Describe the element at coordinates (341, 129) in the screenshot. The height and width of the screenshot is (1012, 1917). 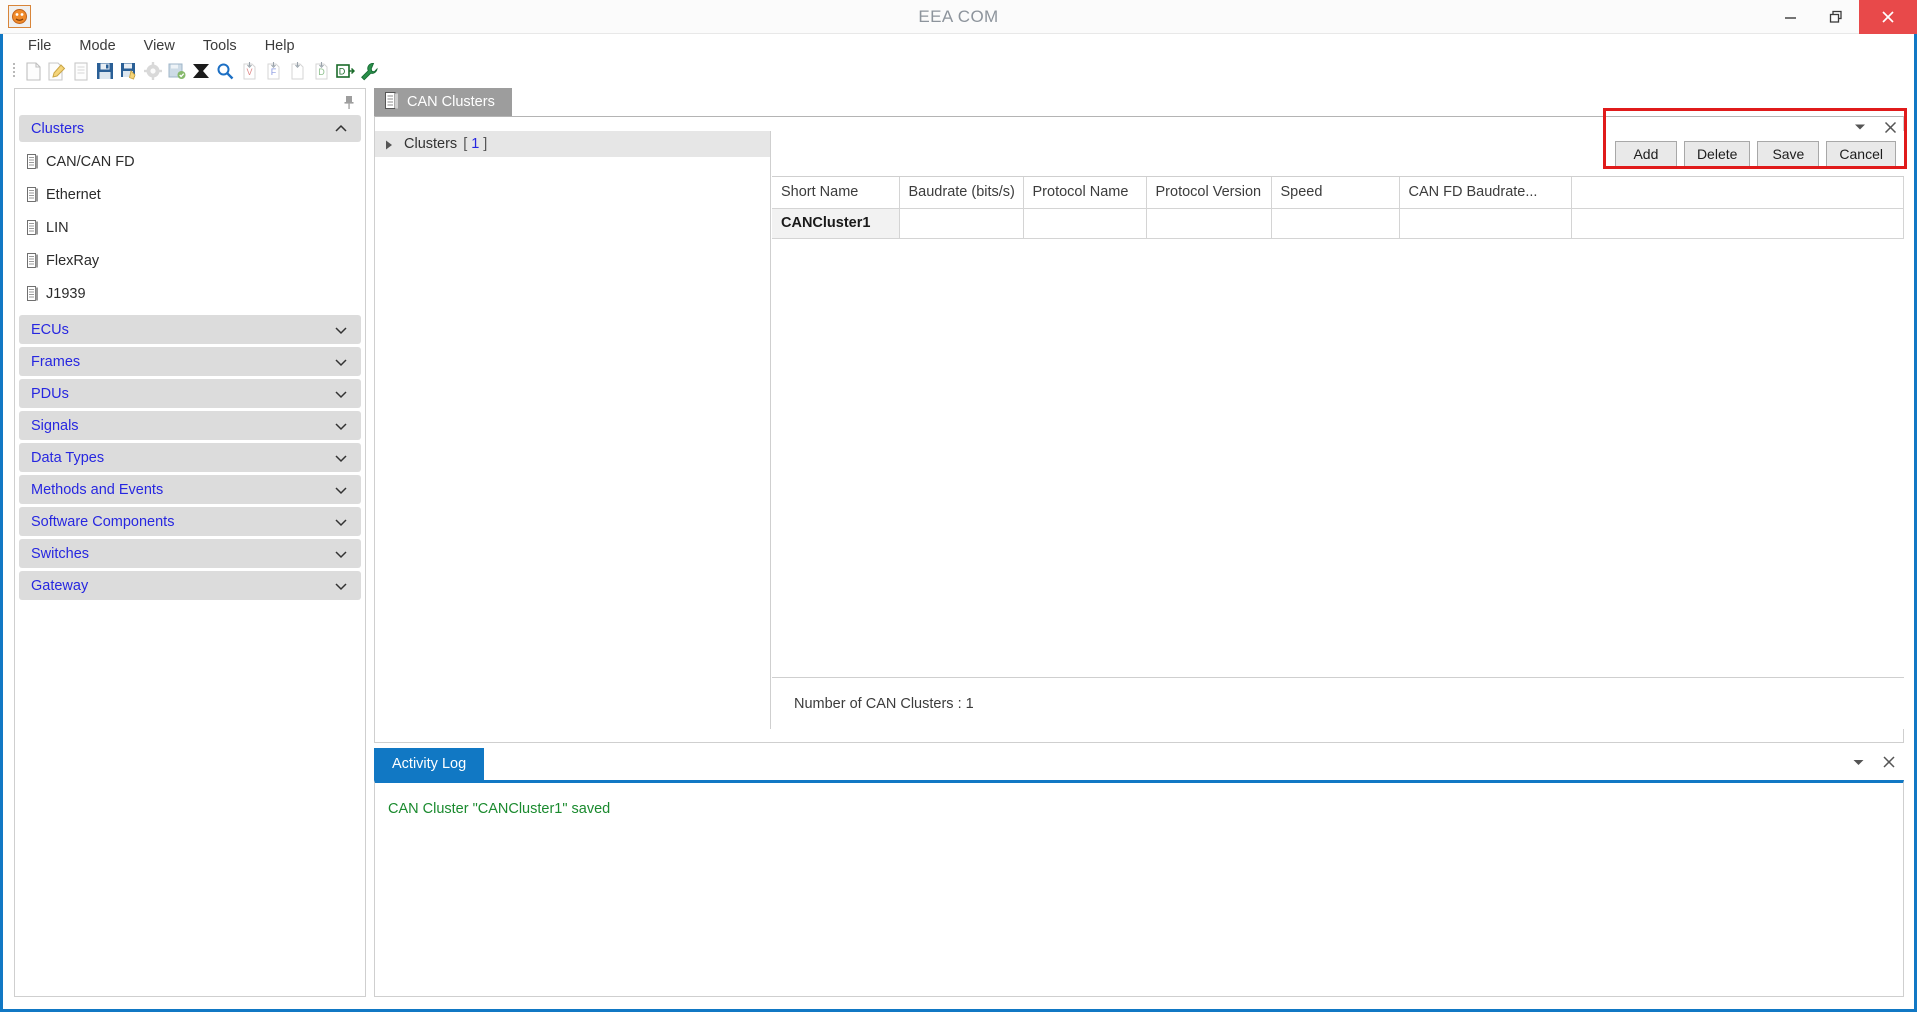
I see `chevron-up-icon` at that location.